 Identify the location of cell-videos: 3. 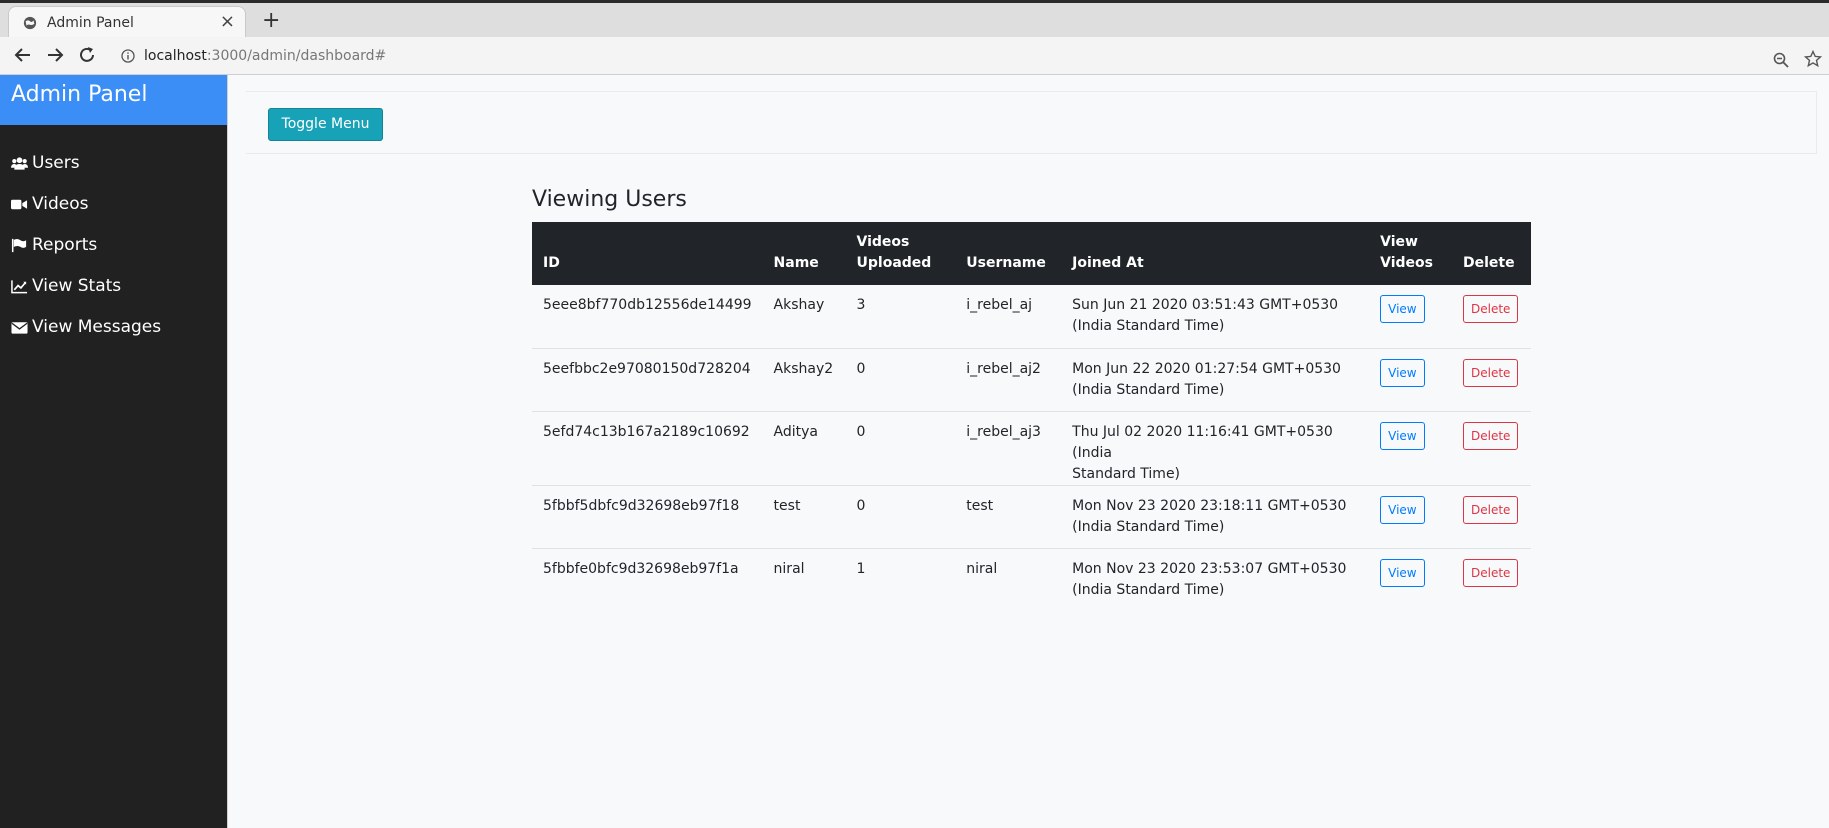
(861, 305).